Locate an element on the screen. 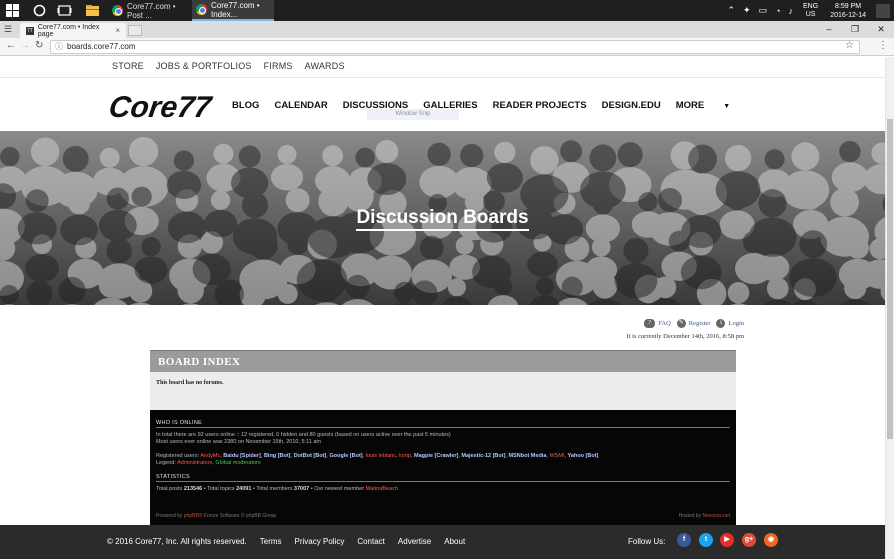 This screenshot has width=894, height=559. language-indicator: ENG US is located at coordinates (810, 11).